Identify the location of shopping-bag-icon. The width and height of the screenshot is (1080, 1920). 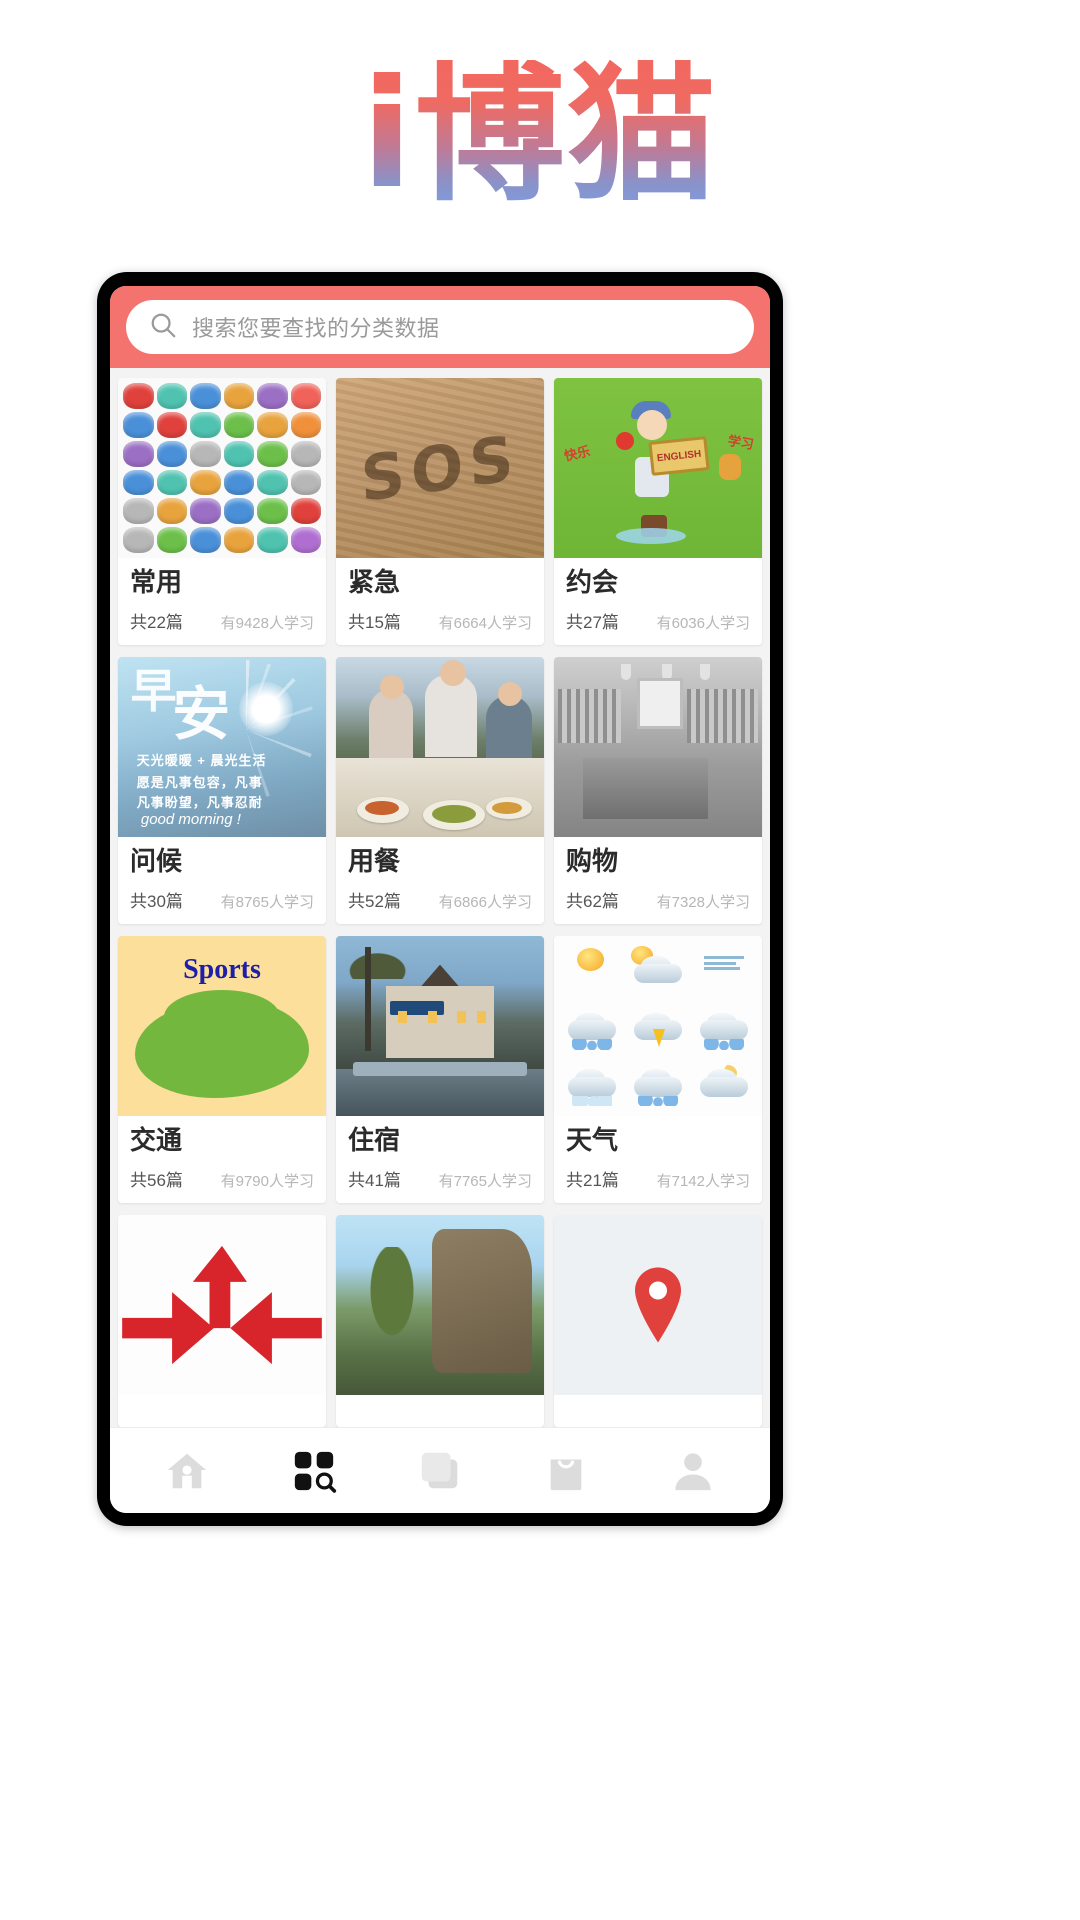
(566, 1471).